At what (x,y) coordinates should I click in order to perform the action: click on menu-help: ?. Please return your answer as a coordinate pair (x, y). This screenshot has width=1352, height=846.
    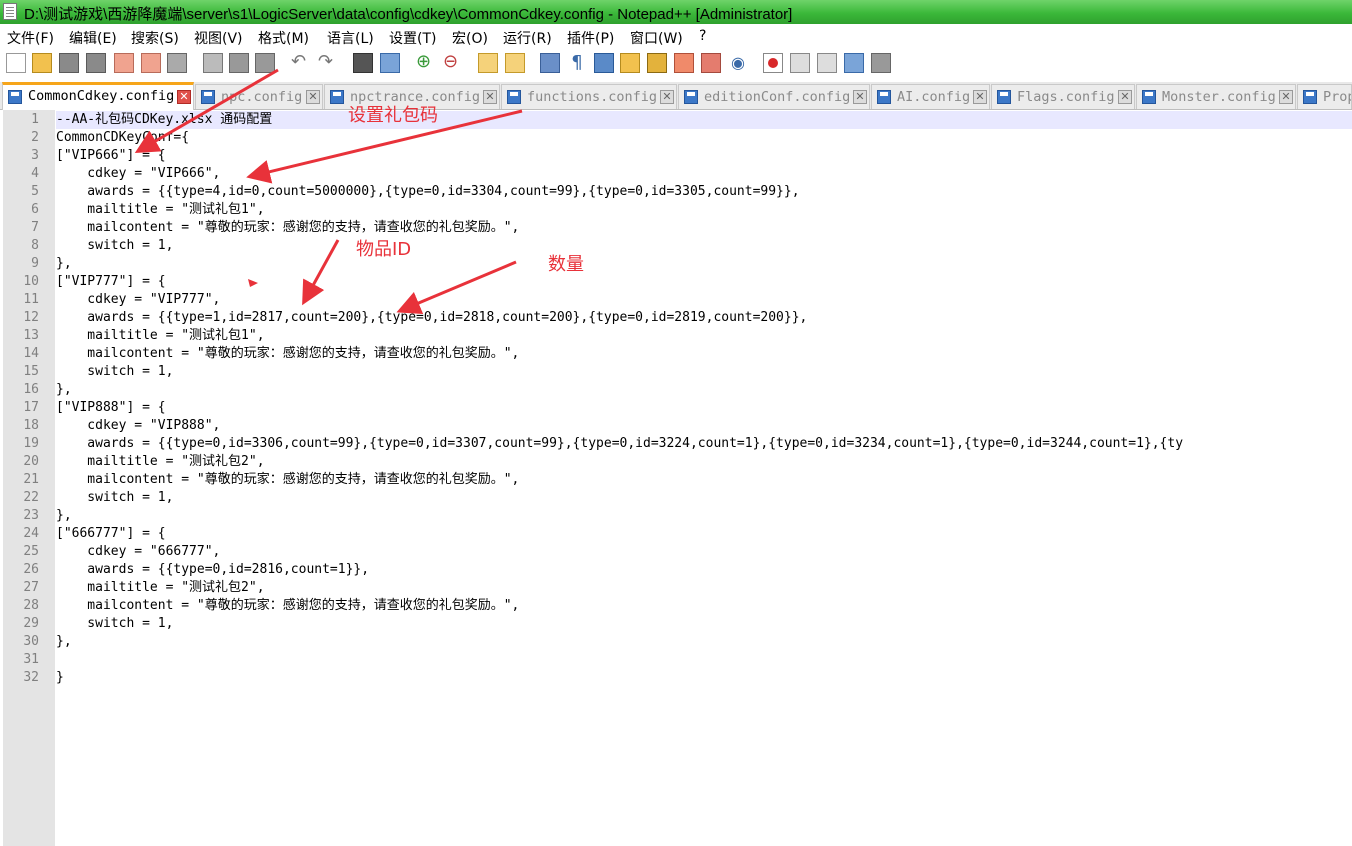
    Looking at the image, I should click on (702, 36).